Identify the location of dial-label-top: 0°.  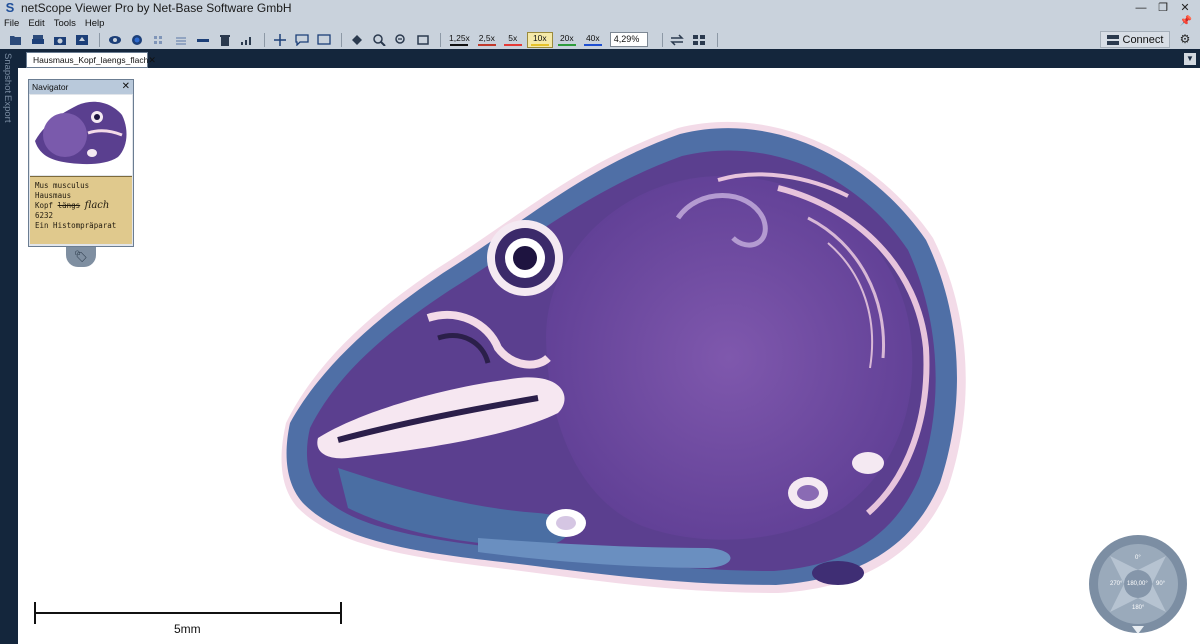
(1138, 558).